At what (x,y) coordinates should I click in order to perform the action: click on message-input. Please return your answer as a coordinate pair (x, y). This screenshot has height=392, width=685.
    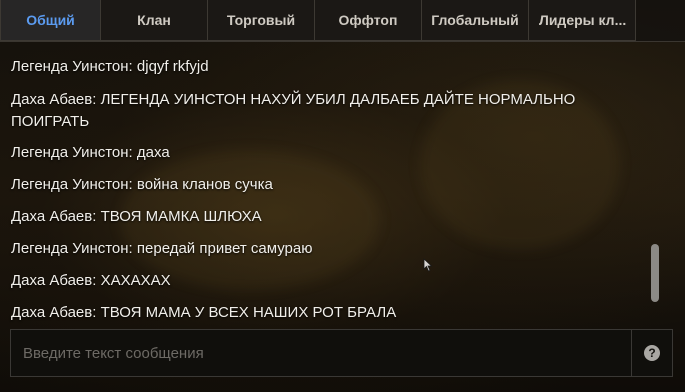
    Looking at the image, I should click on (321, 353).